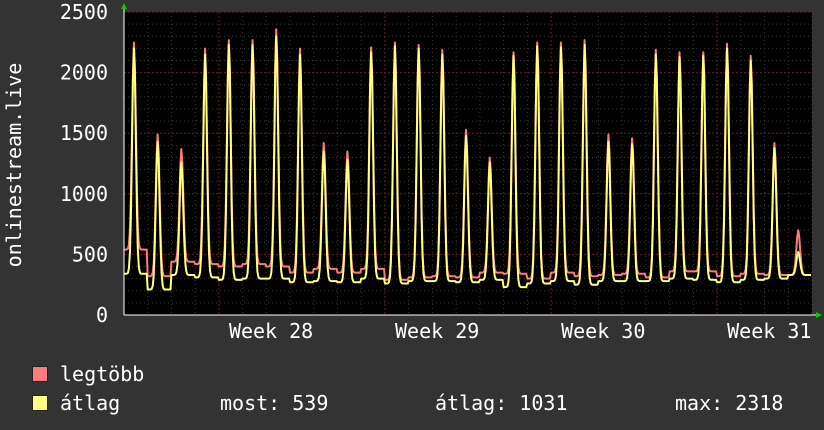 The width and height of the screenshot is (824, 430). Describe the element at coordinates (90, 403) in the screenshot. I see `avg-legend-label: átlag` at that location.